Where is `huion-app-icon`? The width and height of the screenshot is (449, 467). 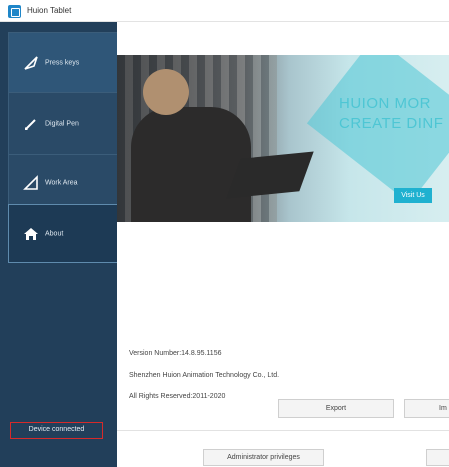
huion-app-icon is located at coordinates (14, 11).